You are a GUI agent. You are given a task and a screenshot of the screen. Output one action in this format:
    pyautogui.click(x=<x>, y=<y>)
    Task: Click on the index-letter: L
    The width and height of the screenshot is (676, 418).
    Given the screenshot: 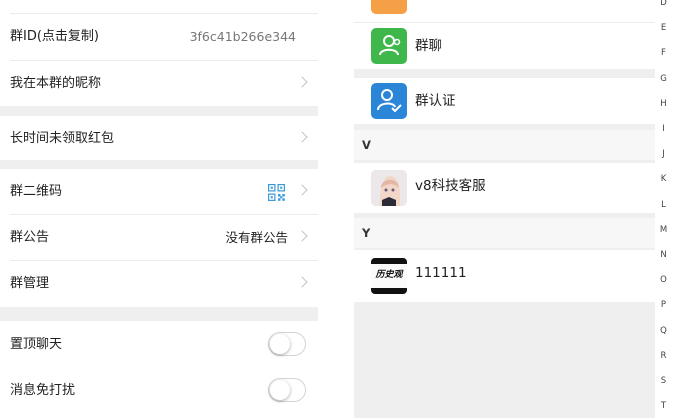 What is the action you would take?
    pyautogui.click(x=663, y=205)
    